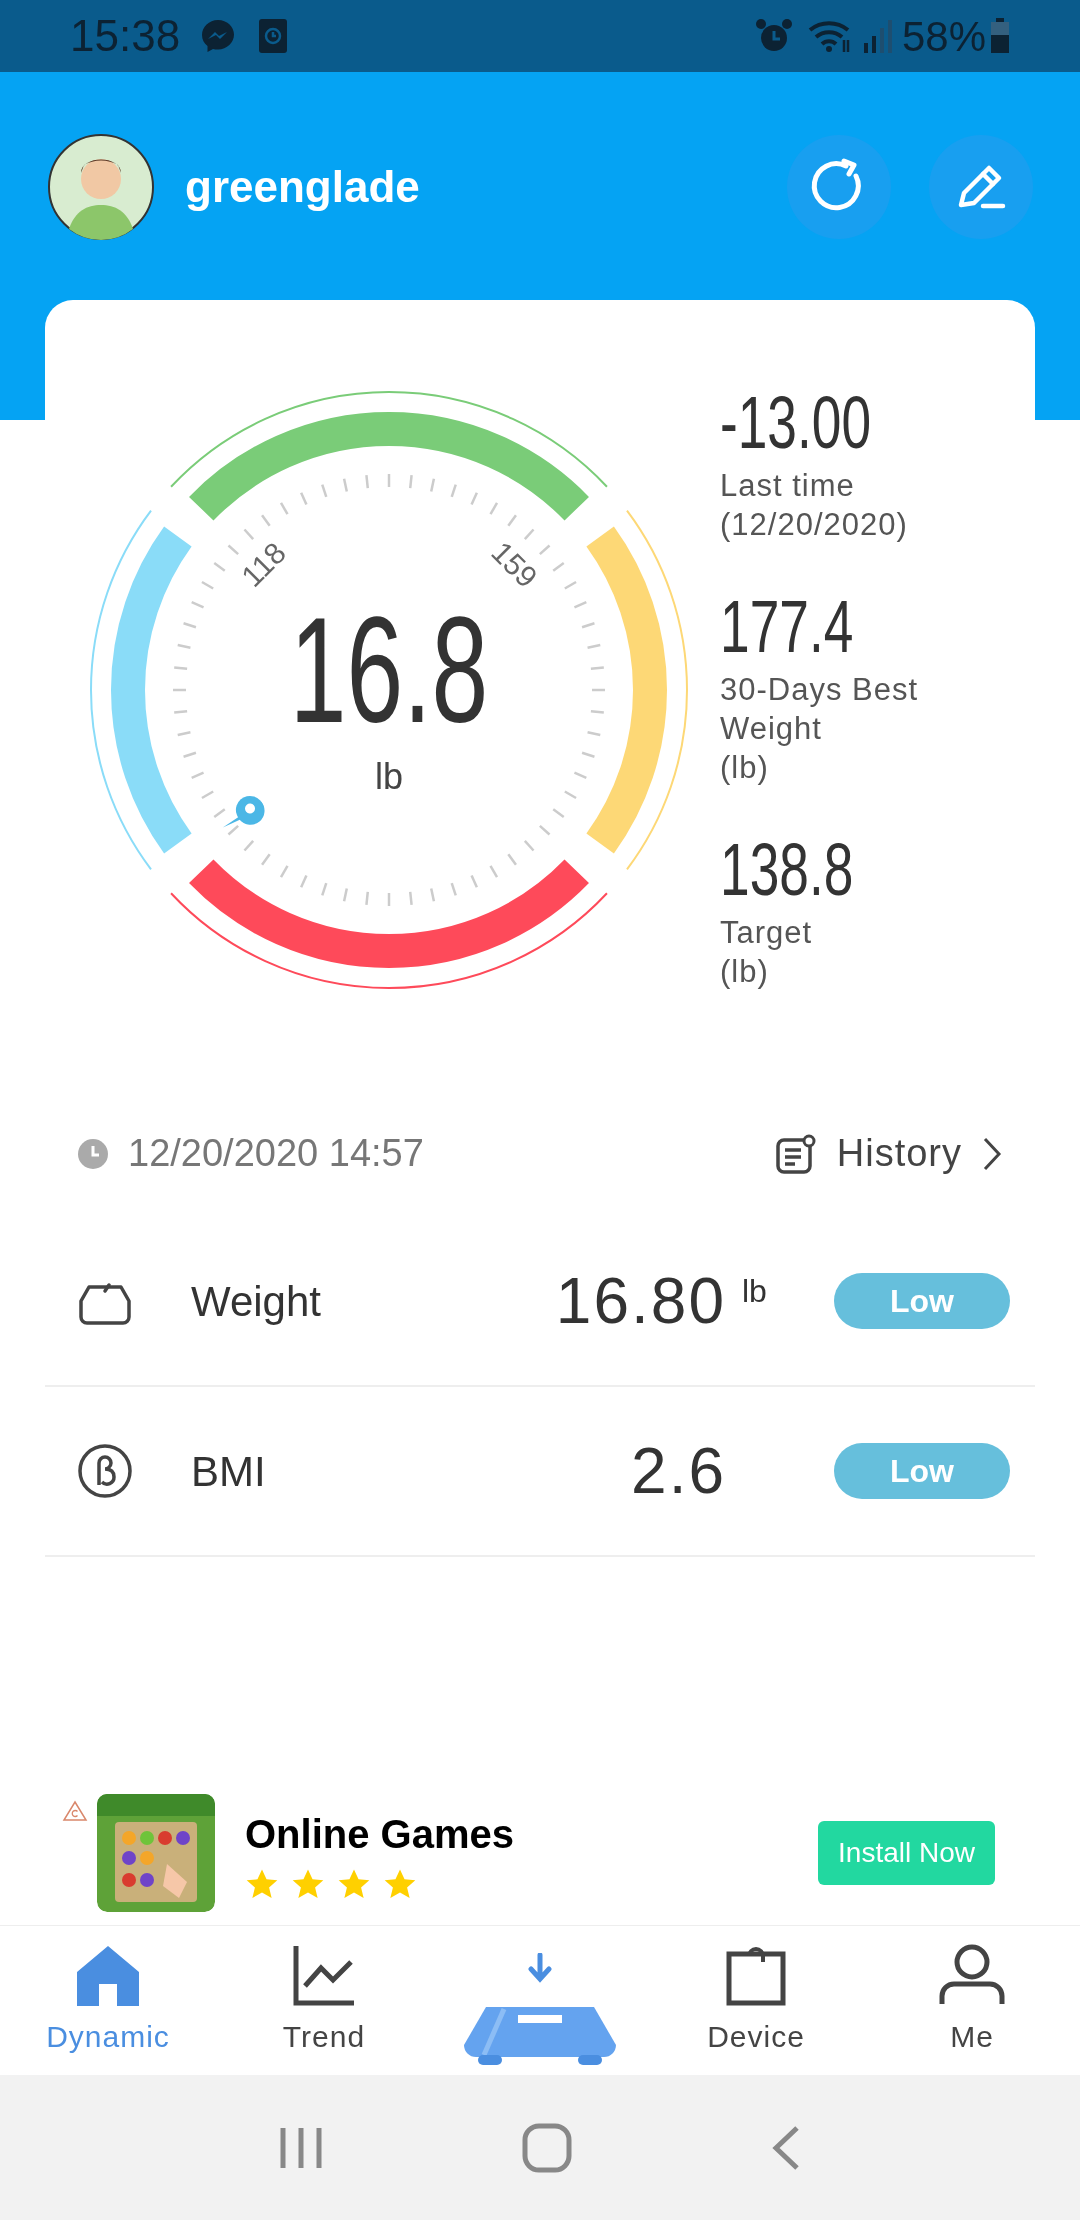 This screenshot has height=2220, width=1080. What do you see at coordinates (943, 36) in the screenshot?
I see `battery-percentage: 58%` at bounding box center [943, 36].